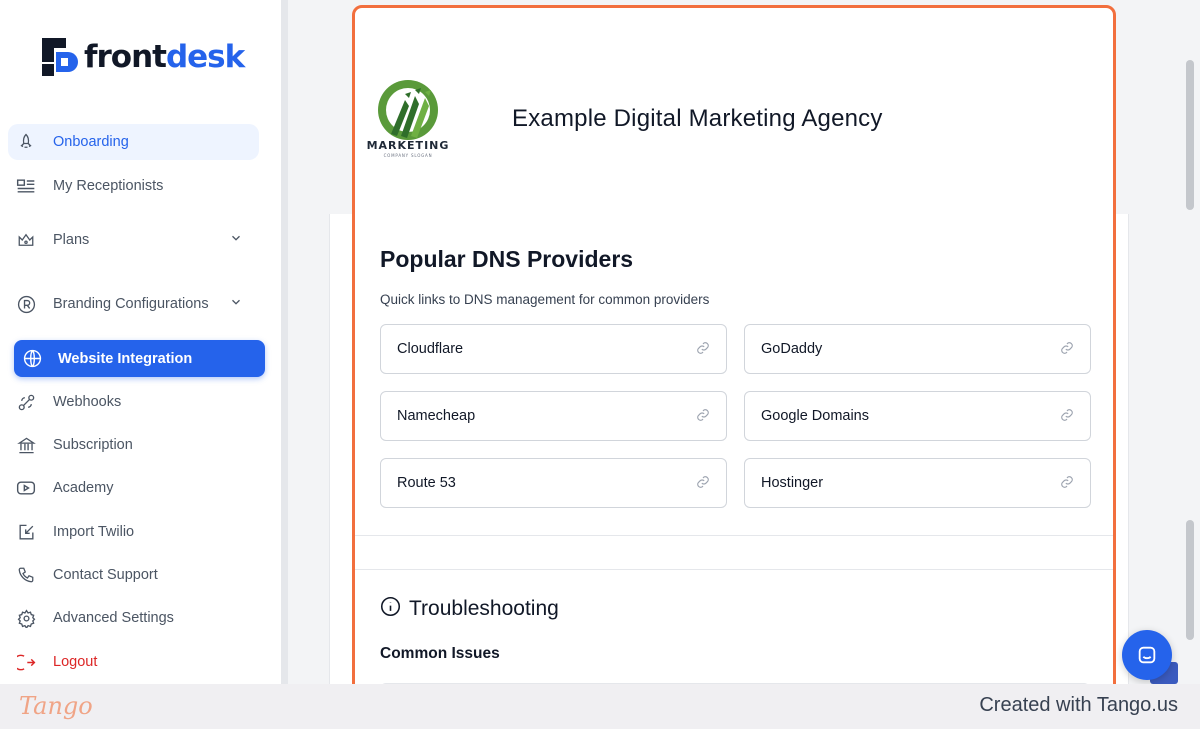  What do you see at coordinates (553, 349) in the screenshot?
I see `provider-link-cloudflare: Cloudflare` at bounding box center [553, 349].